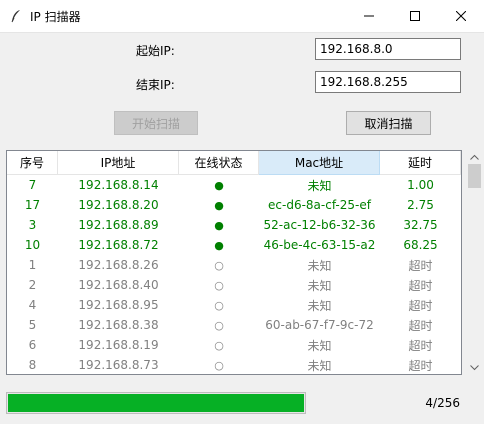  Describe the element at coordinates (234, 285) in the screenshot. I see `table-row: 2 192.168.8.40 ○ 未知 超时` at that location.